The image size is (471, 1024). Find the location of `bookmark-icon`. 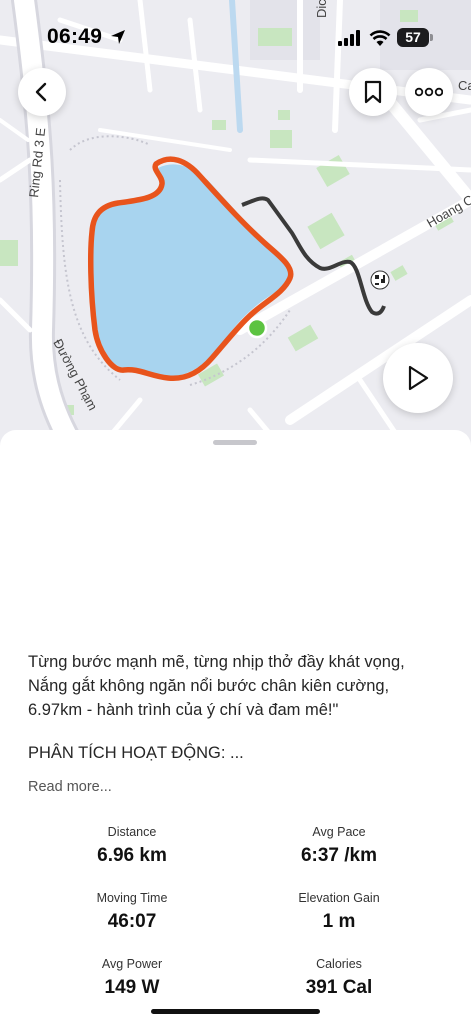

bookmark-icon is located at coordinates (373, 92).